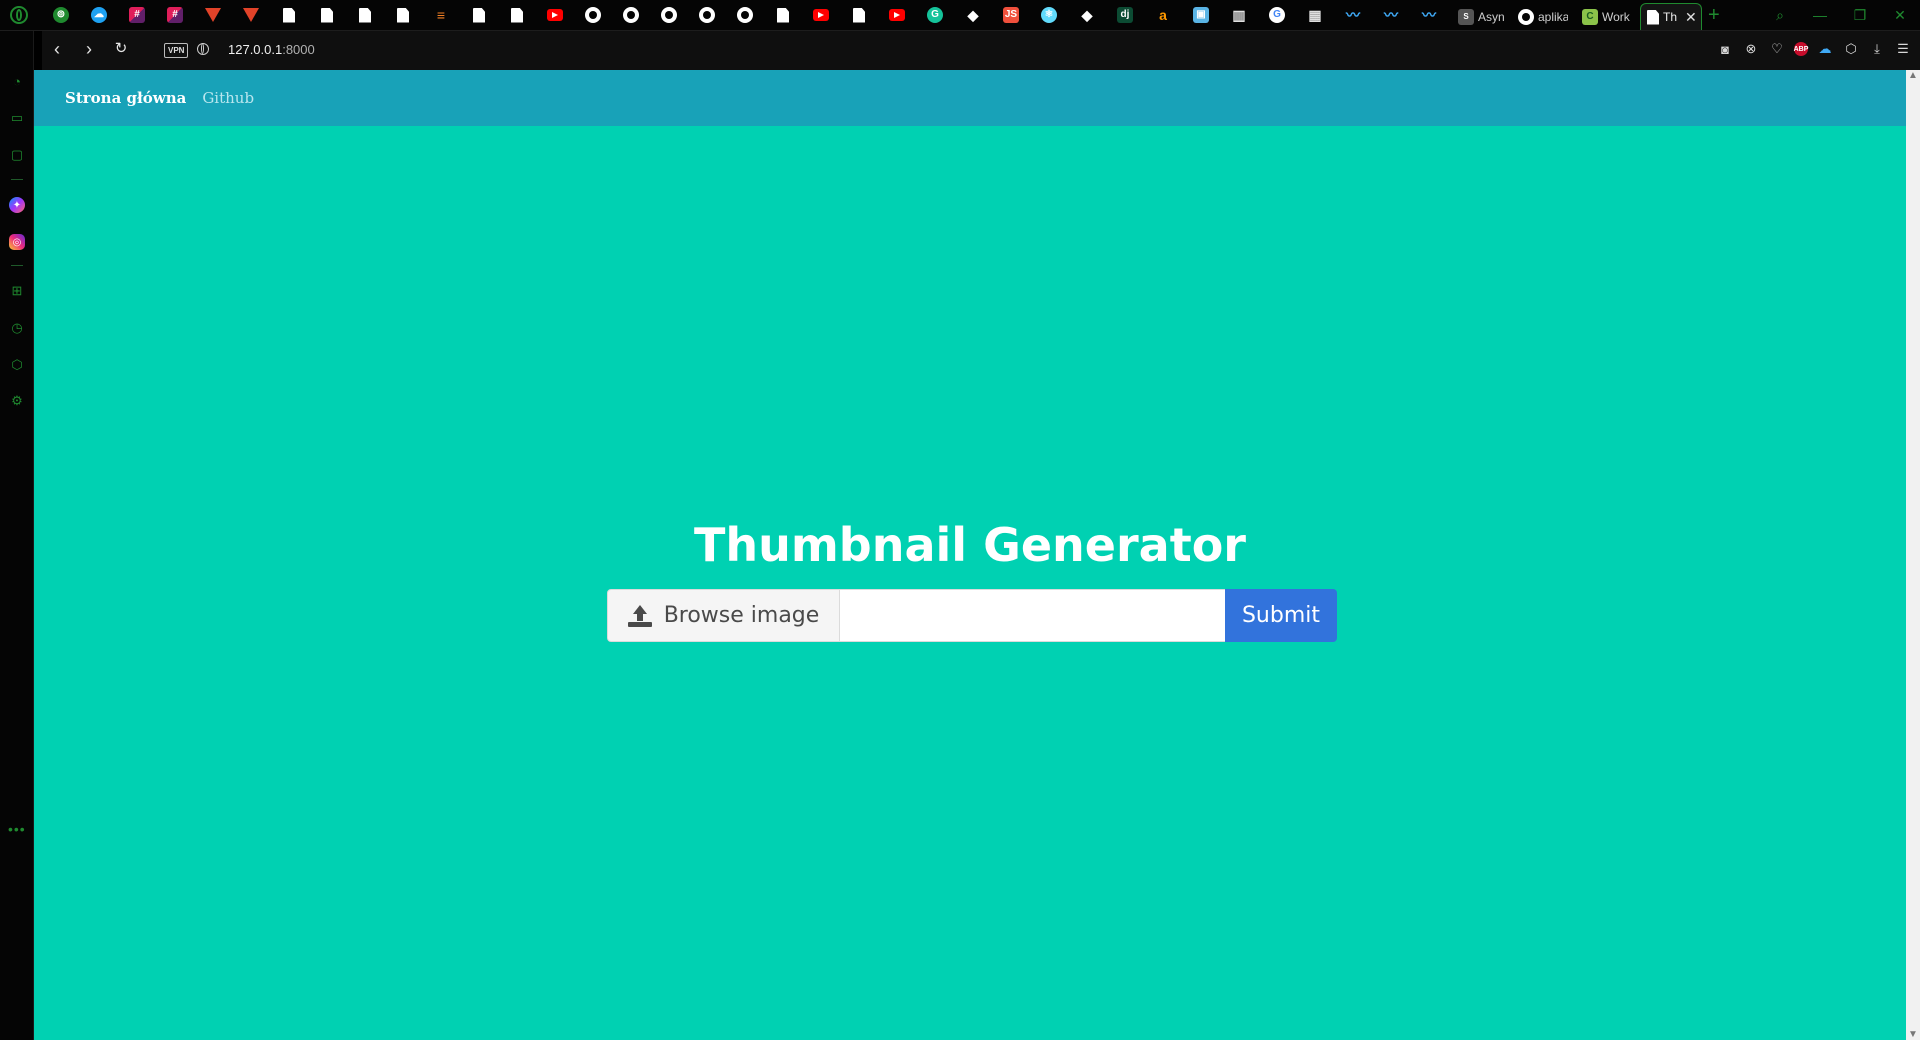  Describe the element at coordinates (1820, 15) in the screenshot. I see `minimize-icon: —` at that location.